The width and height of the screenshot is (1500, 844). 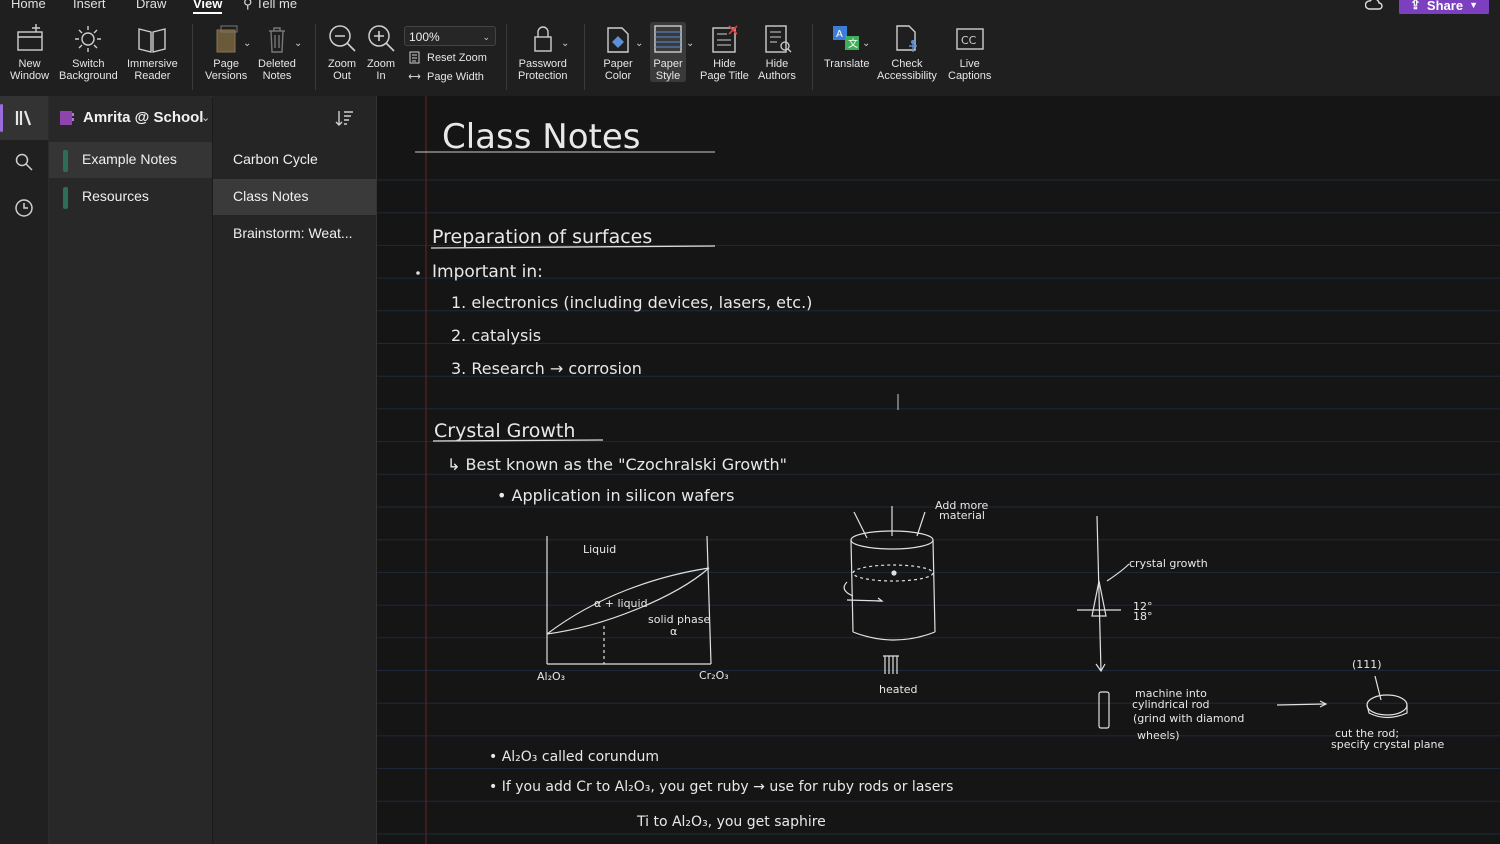 I want to click on machine-note-2: cylindrical rod, so click(x=1171, y=704).